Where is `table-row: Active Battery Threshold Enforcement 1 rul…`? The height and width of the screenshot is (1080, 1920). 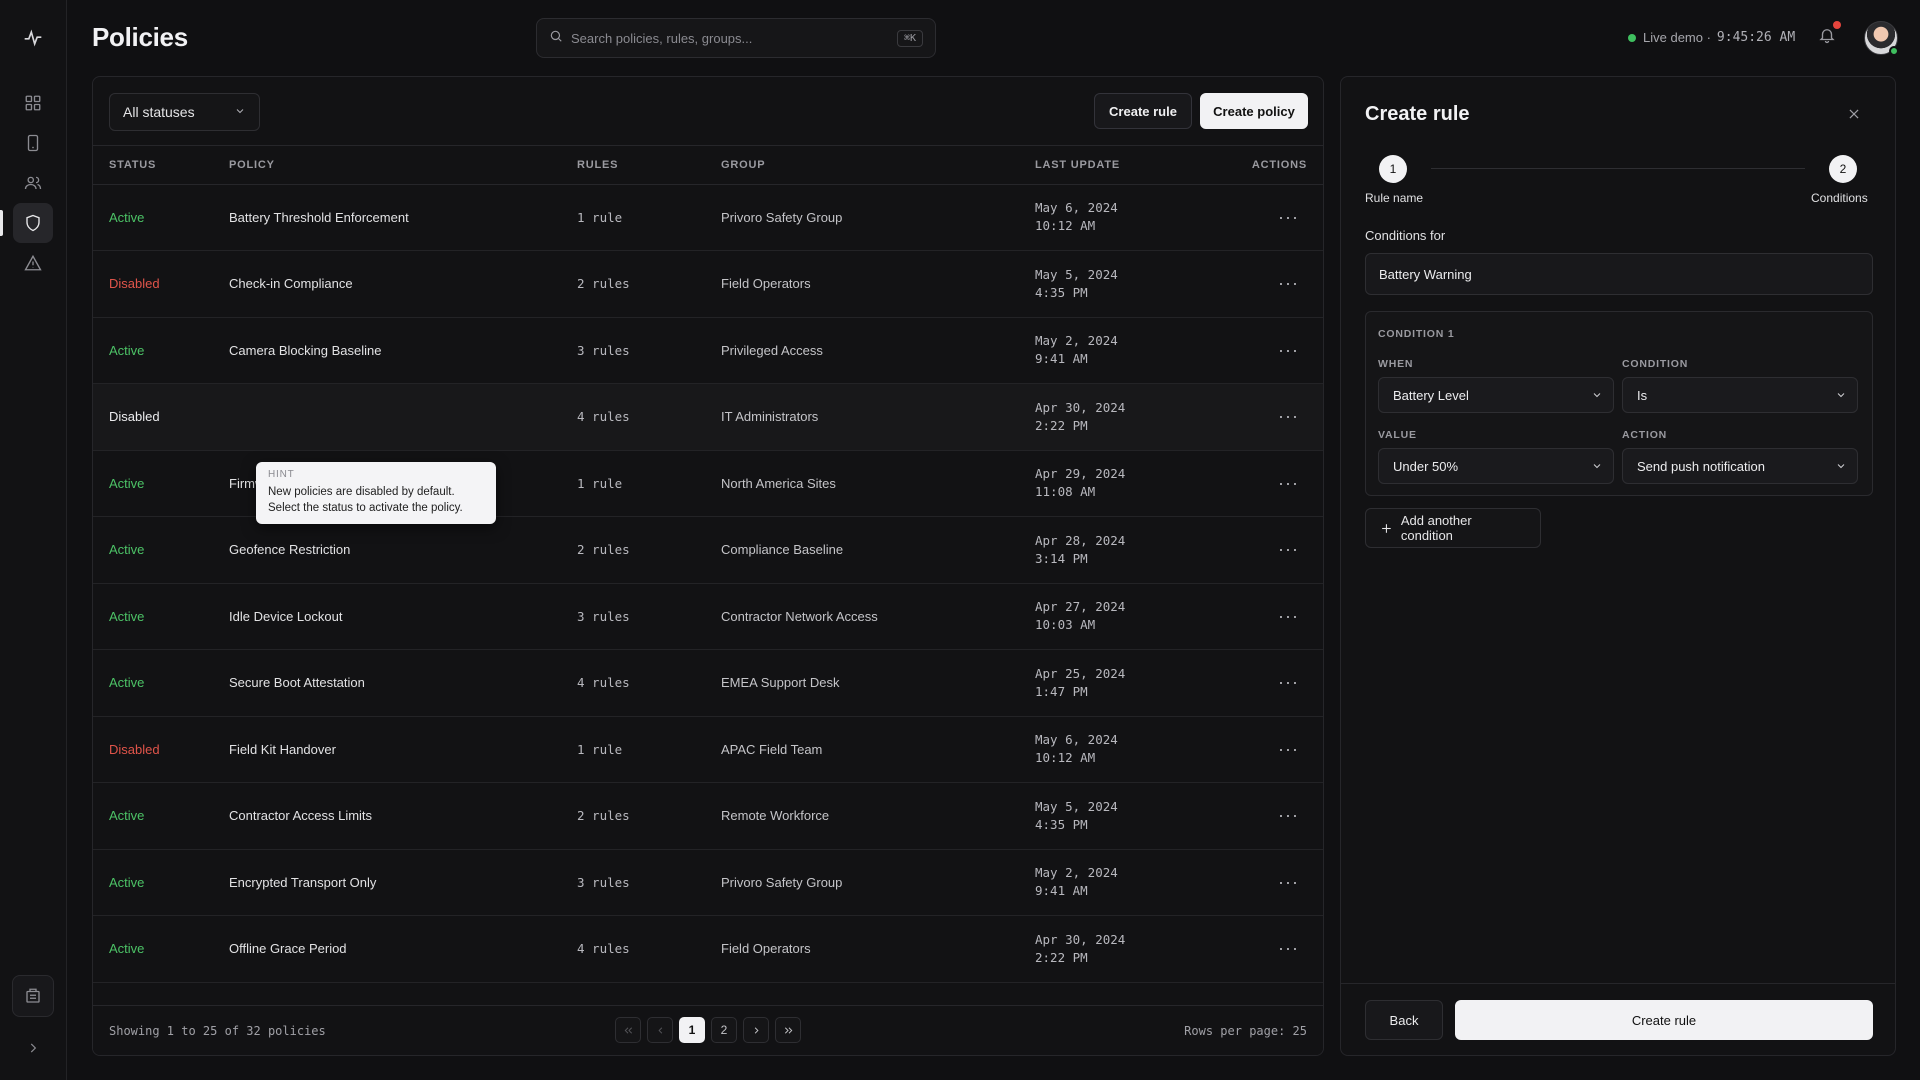 table-row: Active Battery Threshold Enforcement 1 rul… is located at coordinates (708, 217).